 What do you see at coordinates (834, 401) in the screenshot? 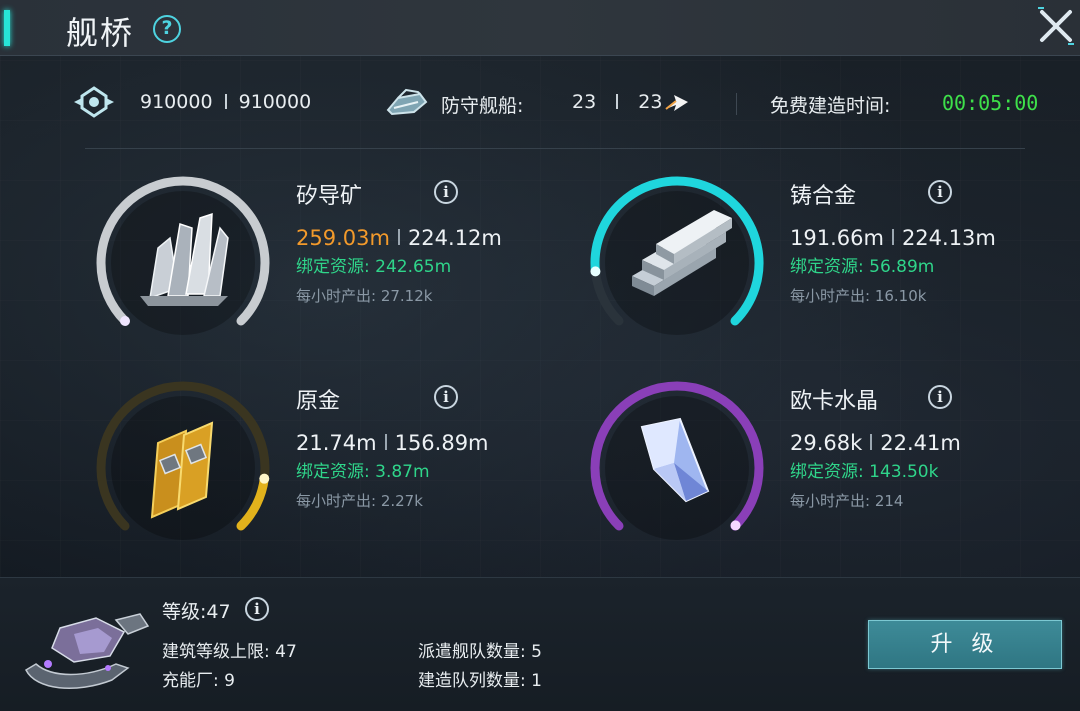
I see `resource-name: 欧卡水晶` at bounding box center [834, 401].